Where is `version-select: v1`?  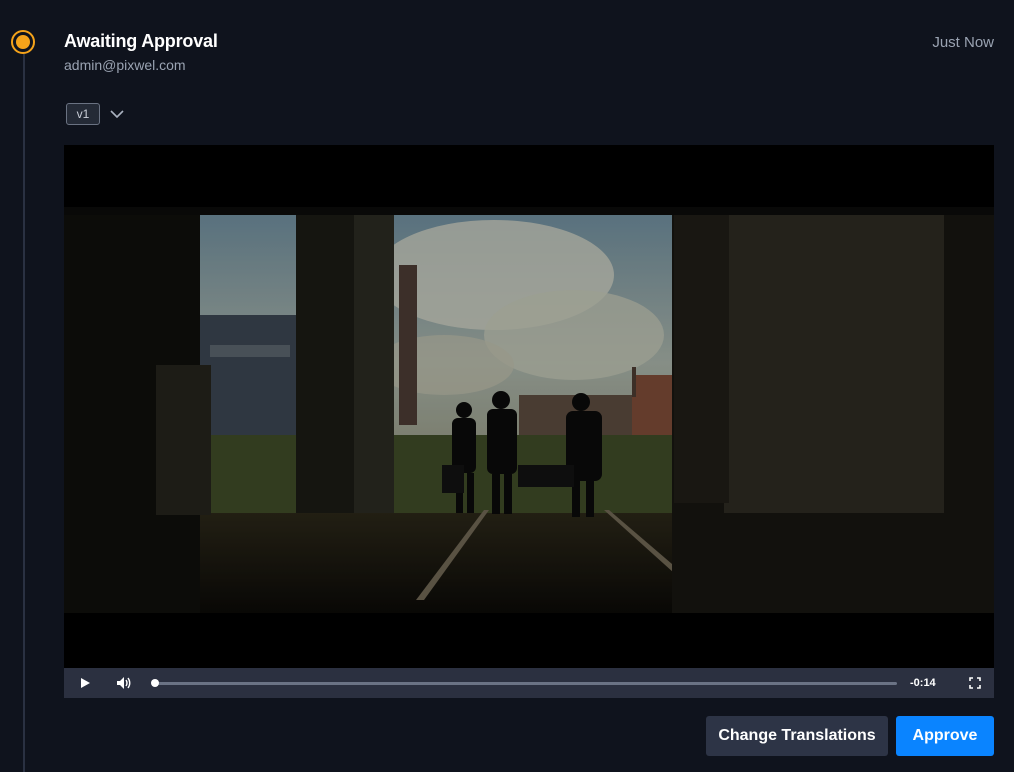 version-select: v1 is located at coordinates (95, 114).